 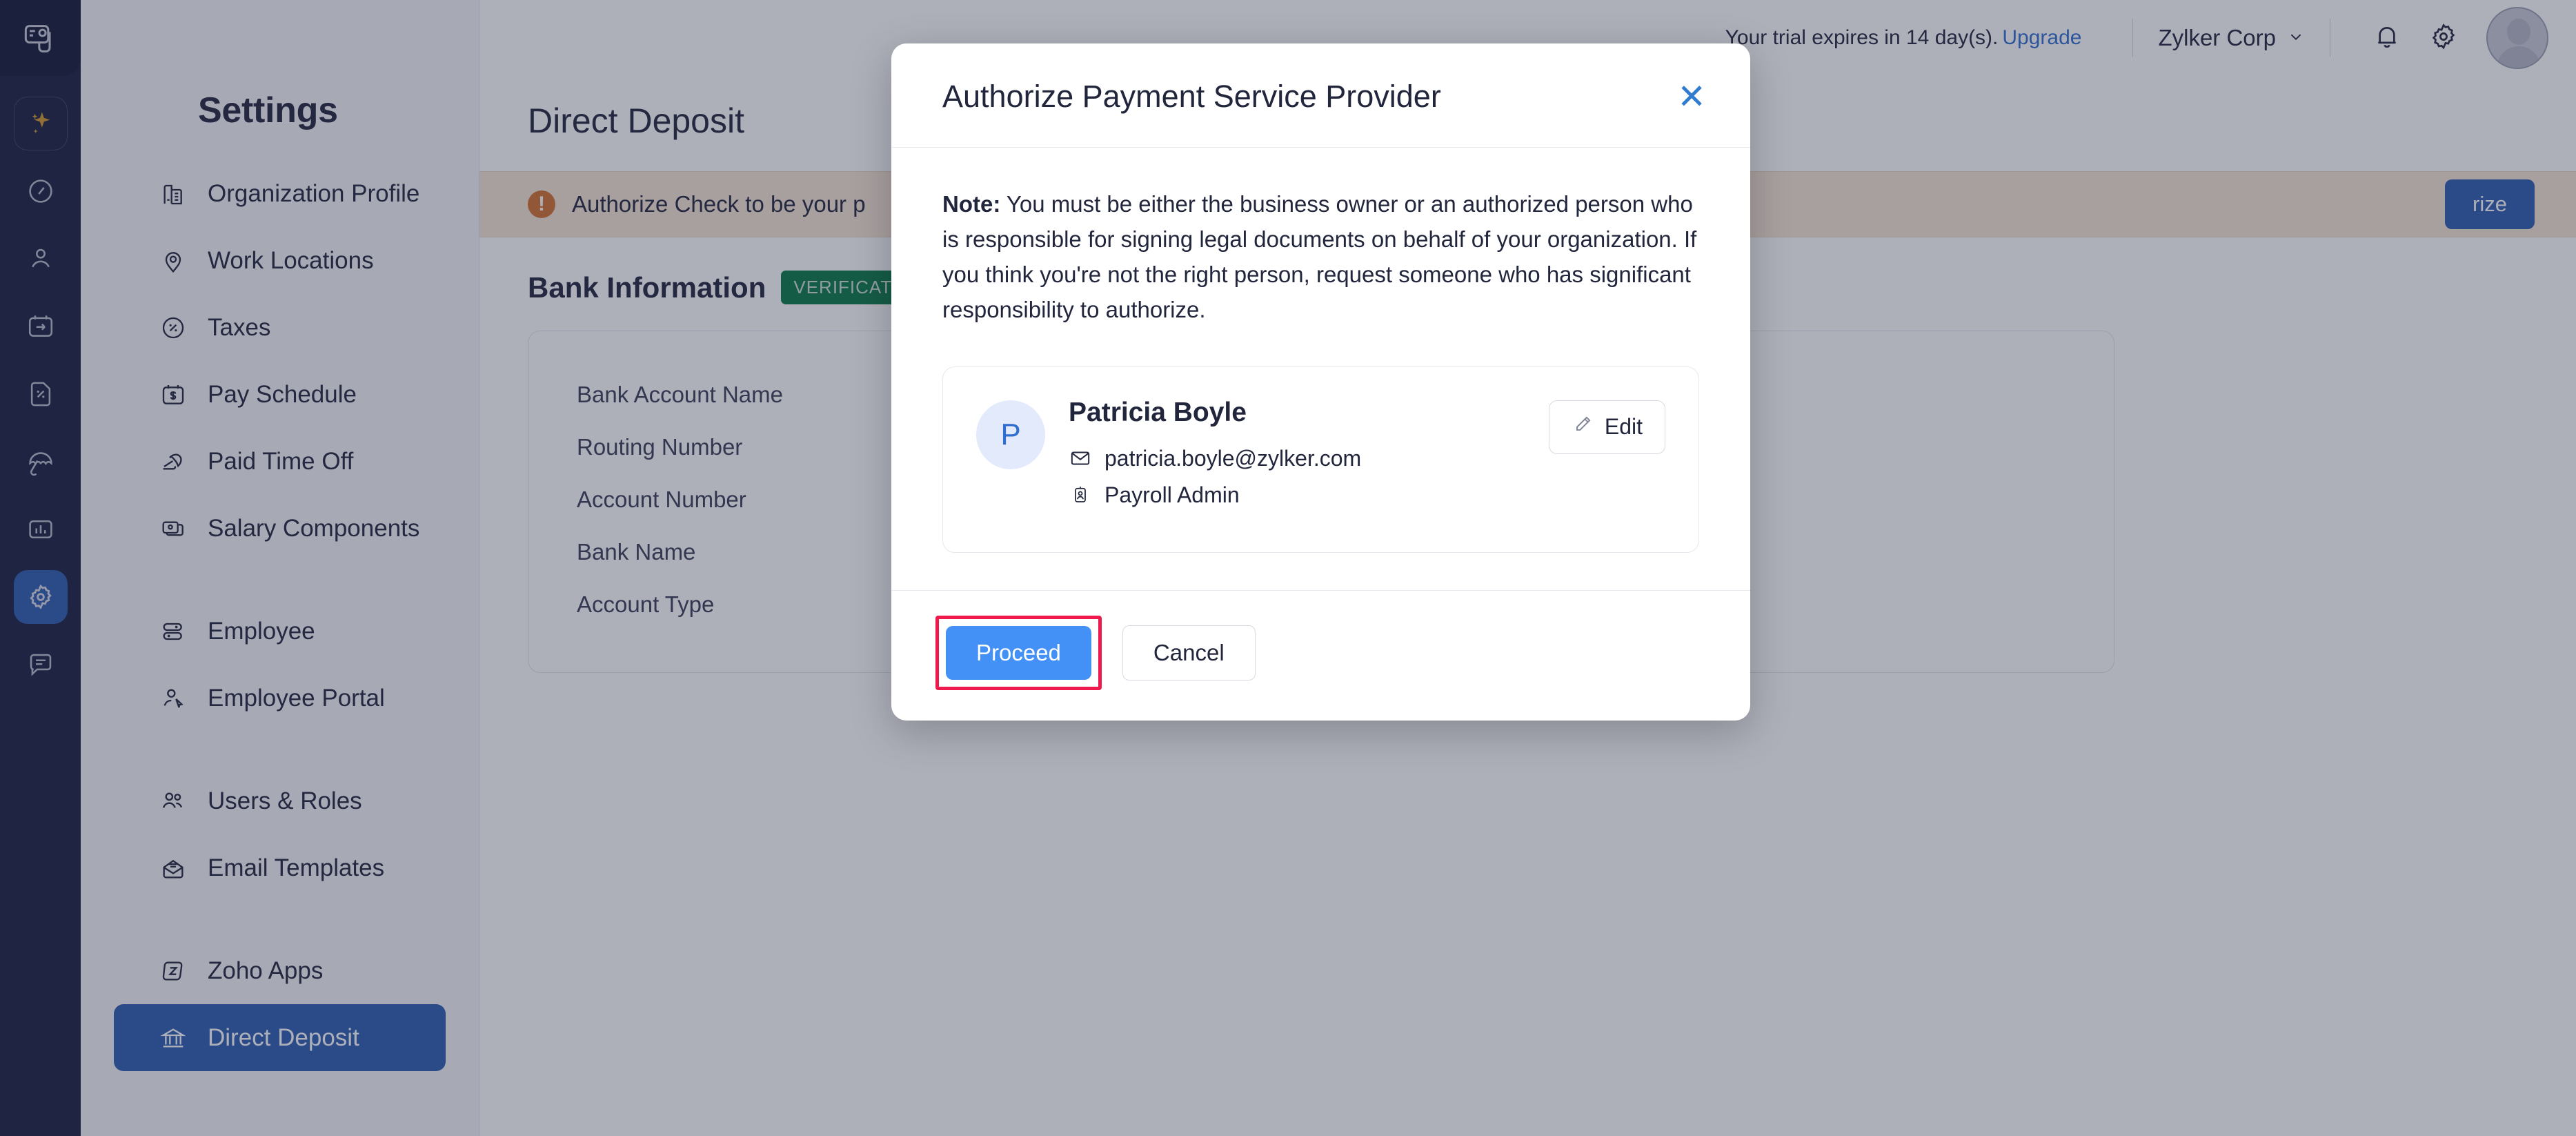 What do you see at coordinates (1691, 97) in the screenshot?
I see `close-icon: ✕` at bounding box center [1691, 97].